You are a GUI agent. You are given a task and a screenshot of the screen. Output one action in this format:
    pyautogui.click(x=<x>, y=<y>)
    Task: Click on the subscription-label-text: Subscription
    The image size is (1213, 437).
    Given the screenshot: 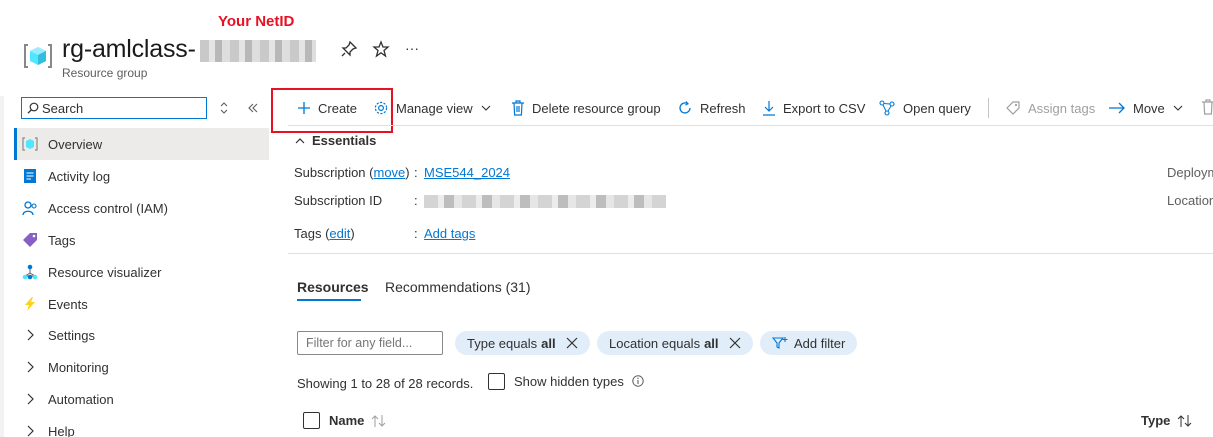 What is the action you would take?
    pyautogui.click(x=330, y=172)
    